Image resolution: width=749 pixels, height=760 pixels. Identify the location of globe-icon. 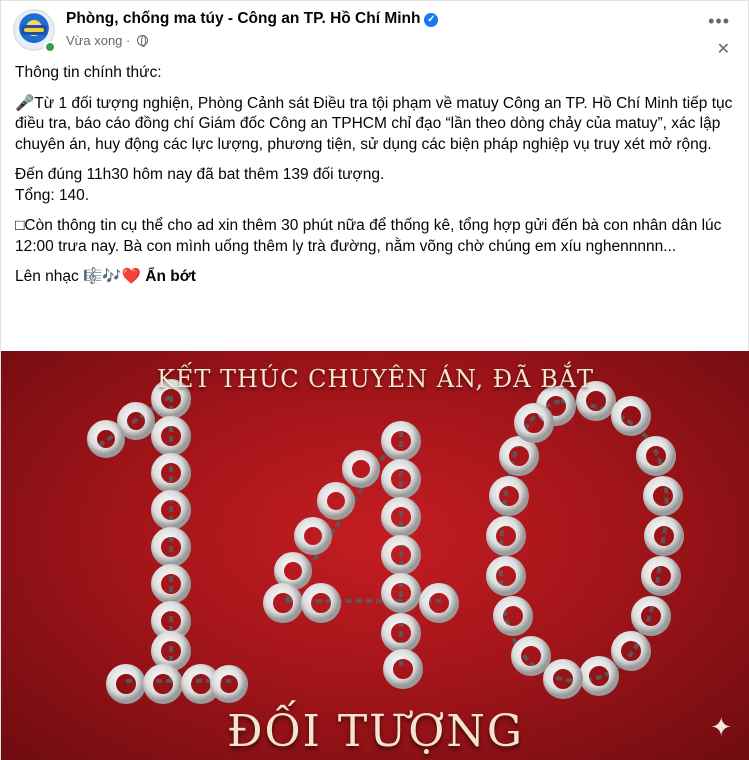
(142, 41).